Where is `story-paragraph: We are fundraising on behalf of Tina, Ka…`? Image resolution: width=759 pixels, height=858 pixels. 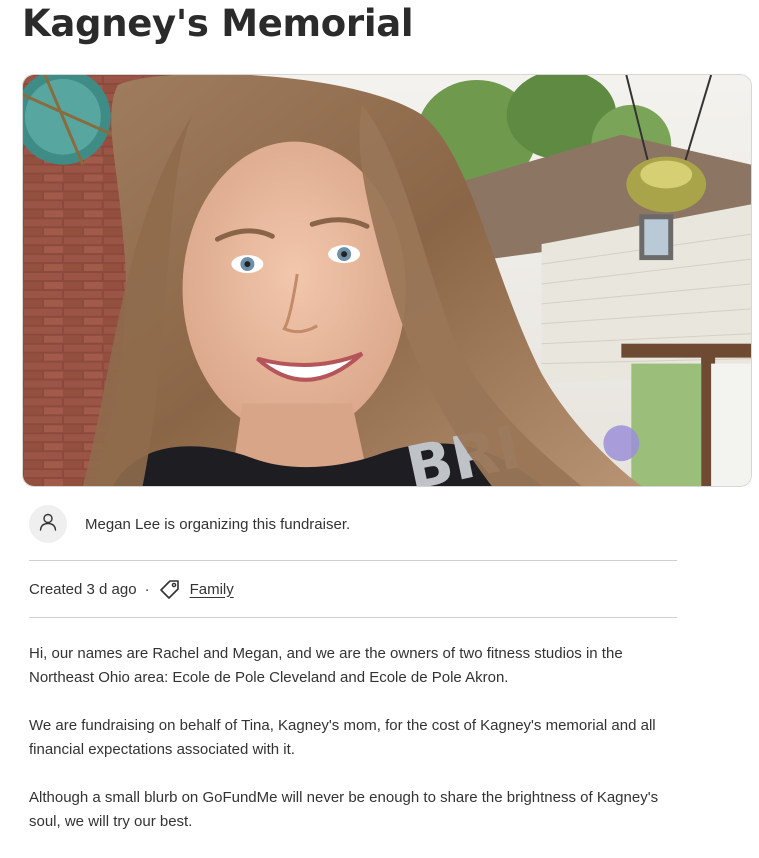 story-paragraph: We are fundraising on behalf of Tina, Ka… is located at coordinates (342, 737).